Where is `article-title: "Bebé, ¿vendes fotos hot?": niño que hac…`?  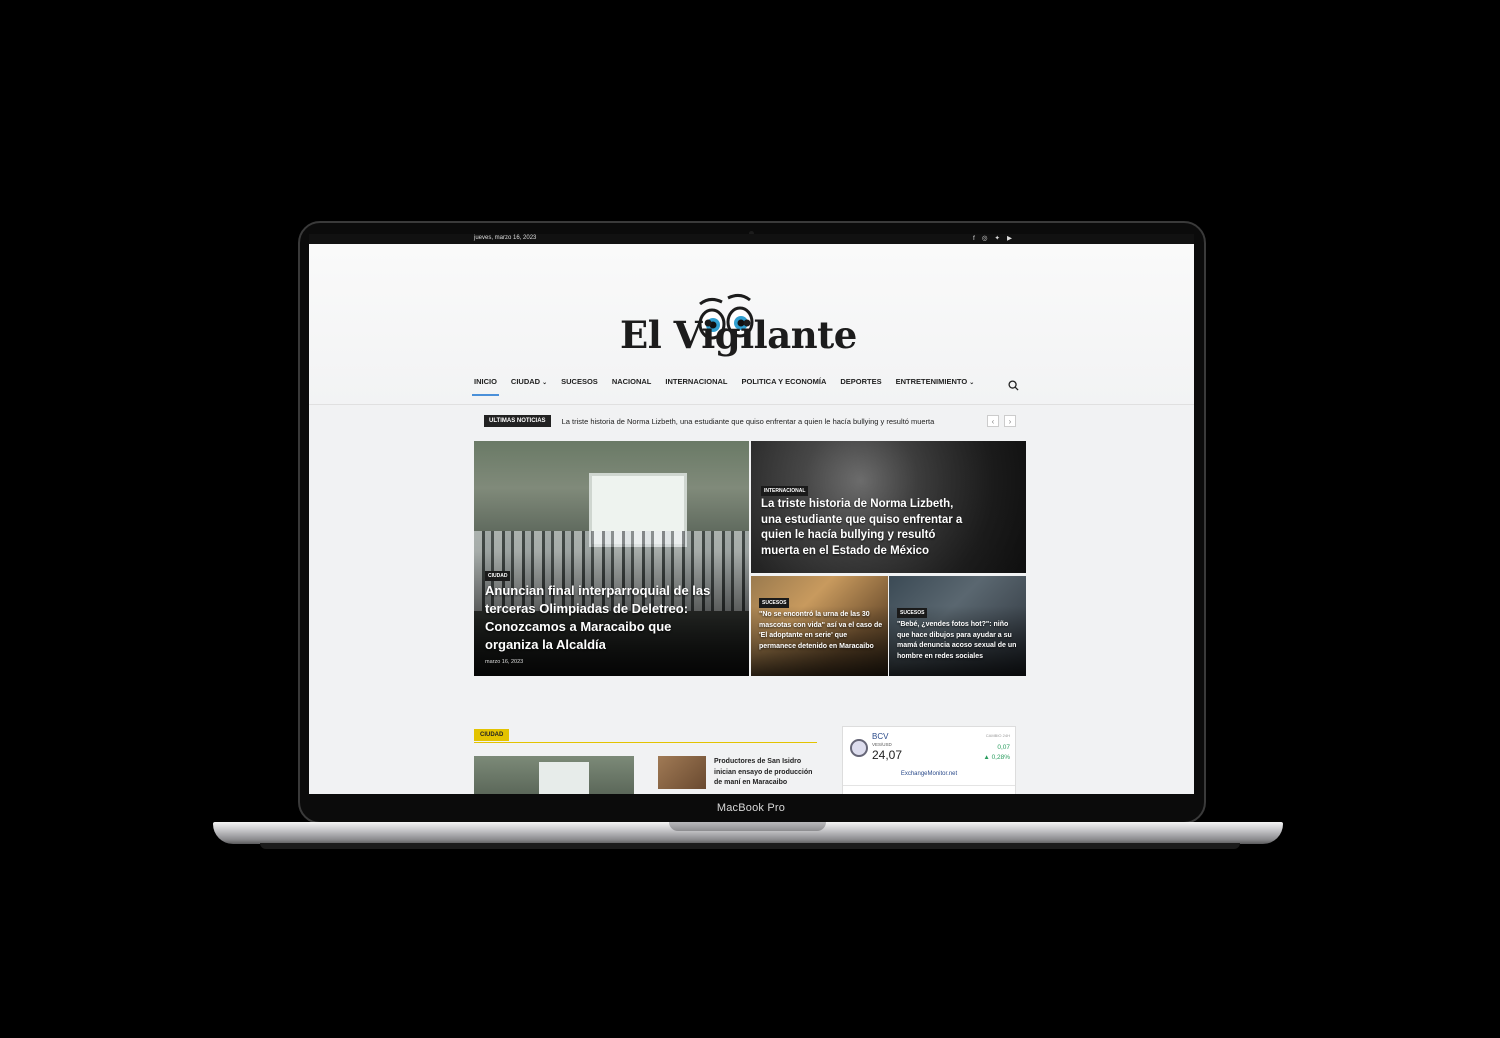 article-title: "Bebé, ¿vendes fotos hot?": niño que hac… is located at coordinates (959, 641).